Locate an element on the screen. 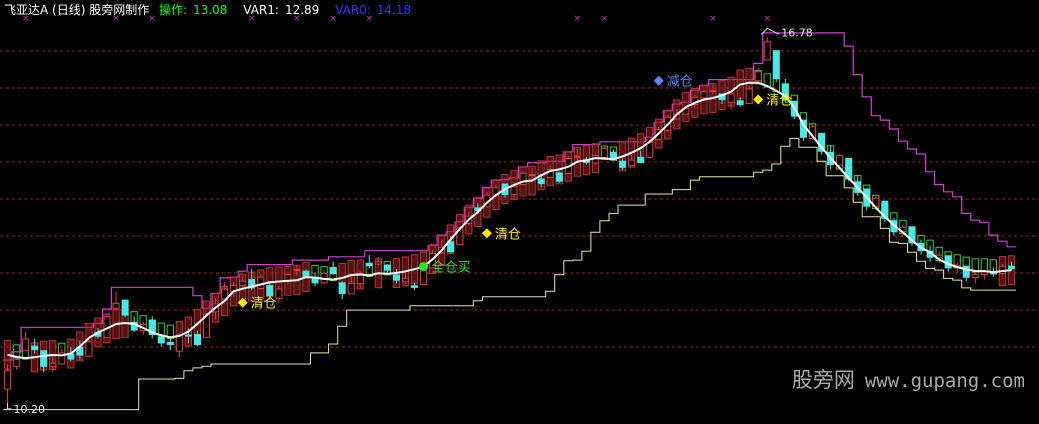 This screenshot has height=424, width=1039. low-price-label: 10.20 is located at coordinates (30, 409).